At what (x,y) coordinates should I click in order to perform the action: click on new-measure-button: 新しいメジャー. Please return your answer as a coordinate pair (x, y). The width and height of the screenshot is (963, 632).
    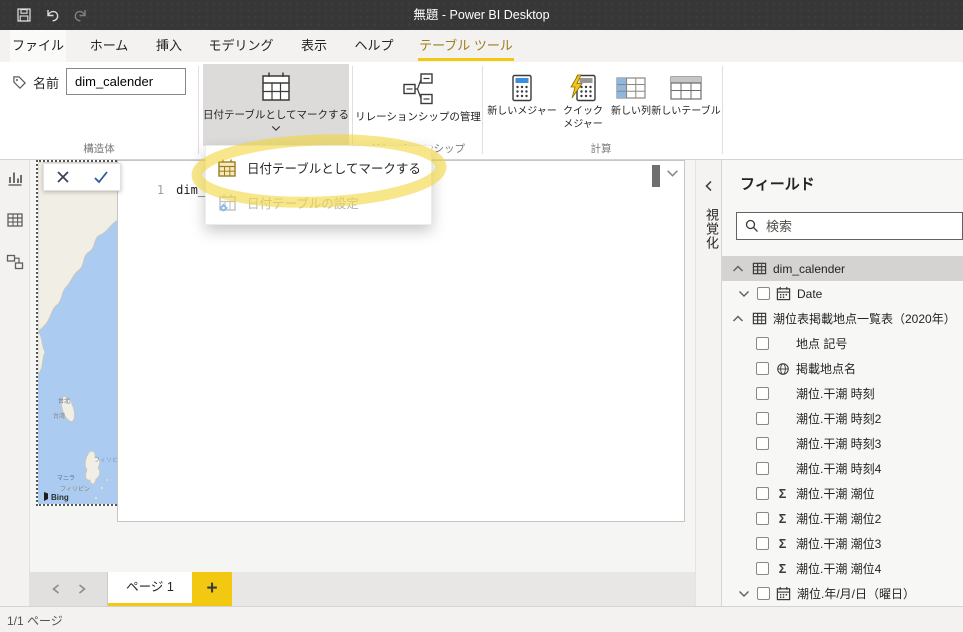
    Looking at the image, I should click on (522, 108).